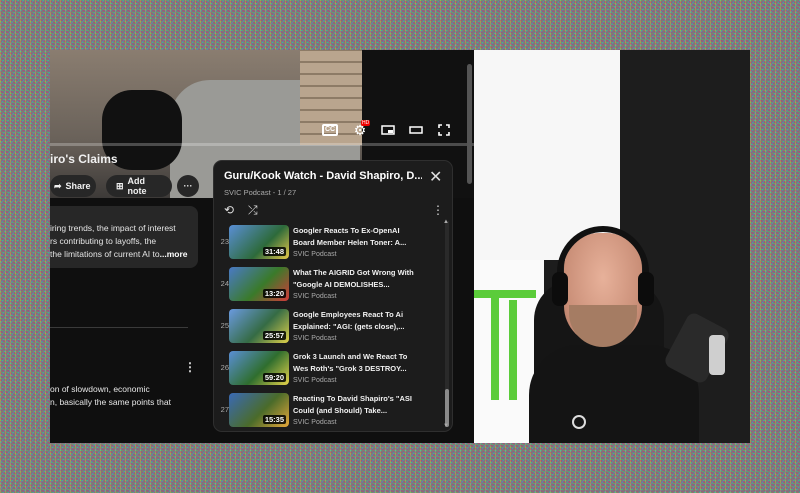  Describe the element at coordinates (224, 325) in the screenshot. I see `playlist-item-index: 25` at that location.